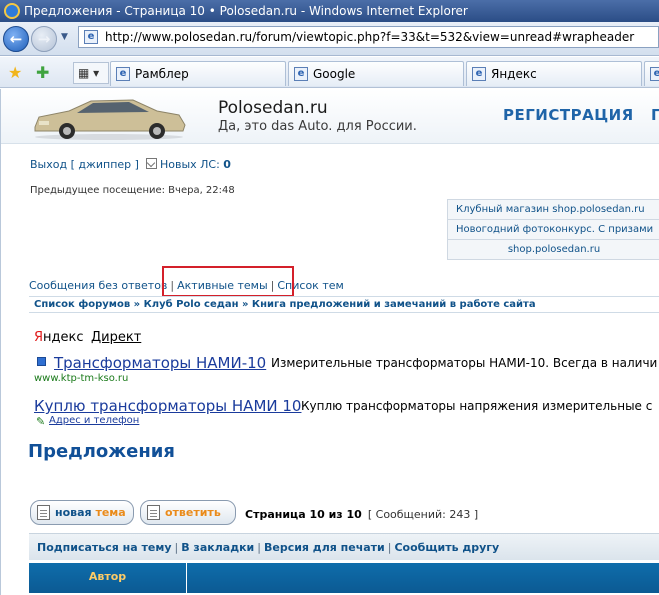  I want to click on tab-google: e Google, so click(376, 73).